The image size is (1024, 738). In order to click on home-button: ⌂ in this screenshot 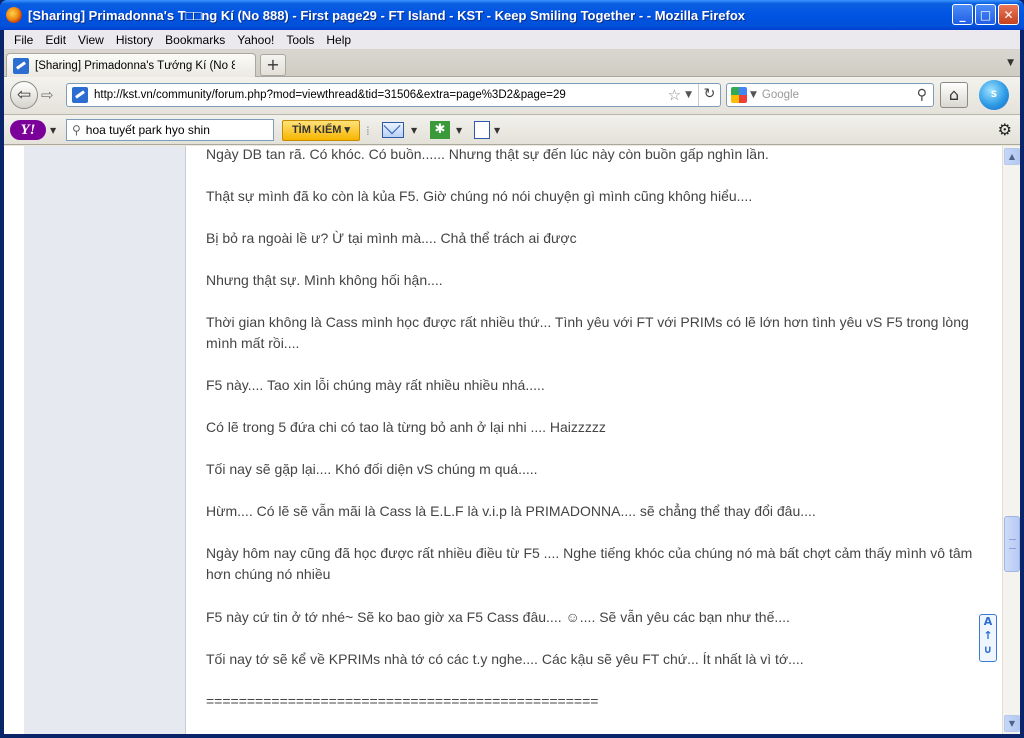, I will do `click(954, 95)`.